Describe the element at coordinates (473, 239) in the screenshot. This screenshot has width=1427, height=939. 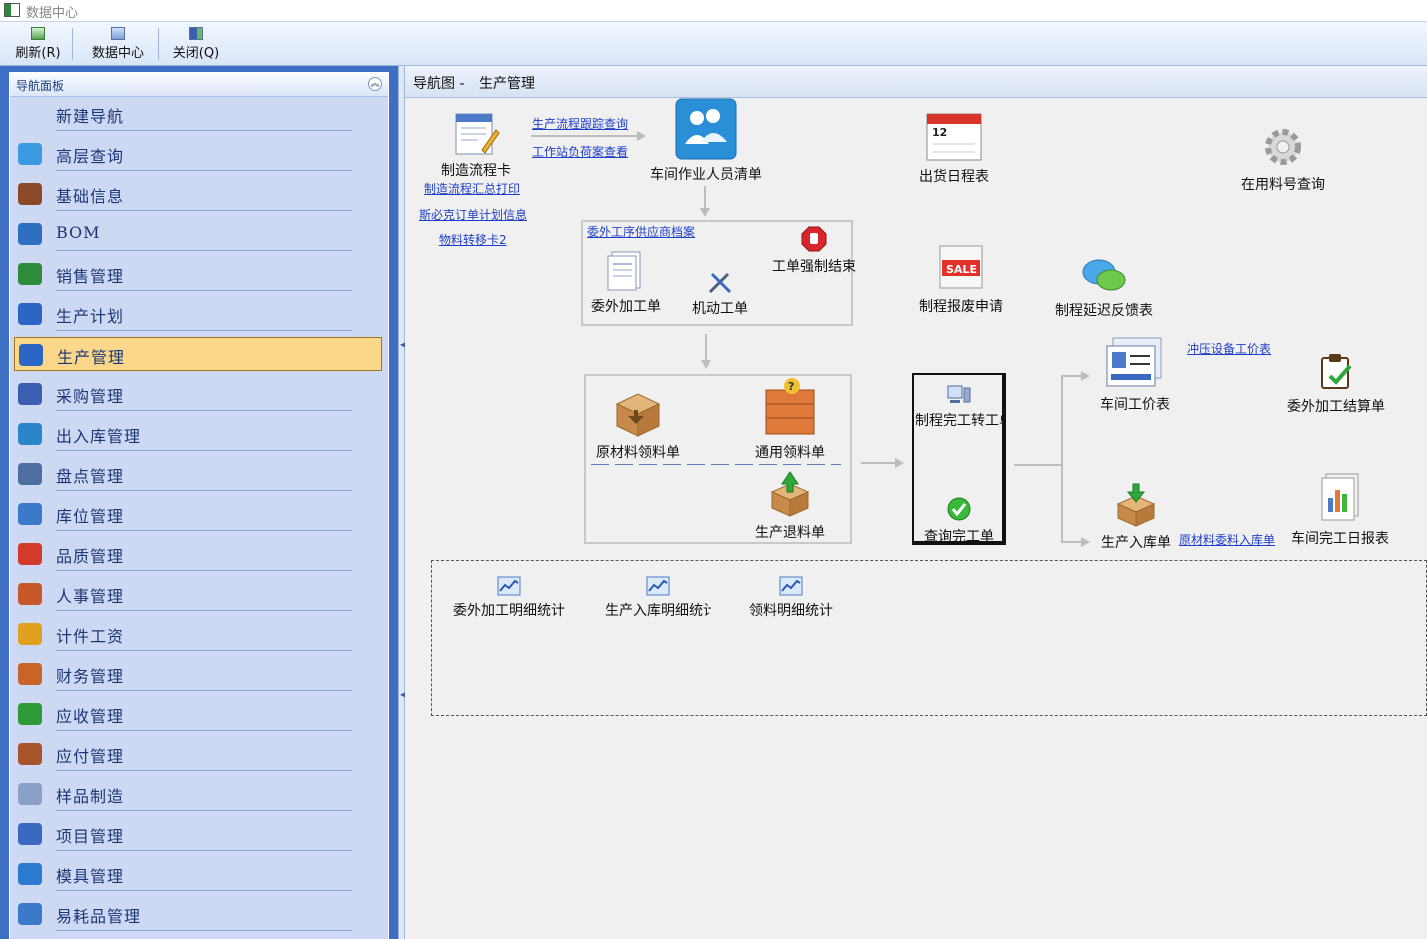
I see `link-card2: 物料转移卡2` at that location.